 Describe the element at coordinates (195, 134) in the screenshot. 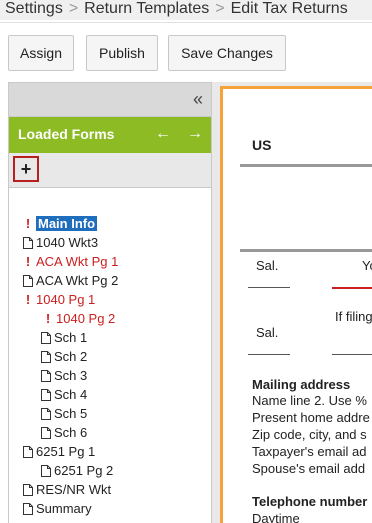

I see `arrow-right-icon: →` at that location.